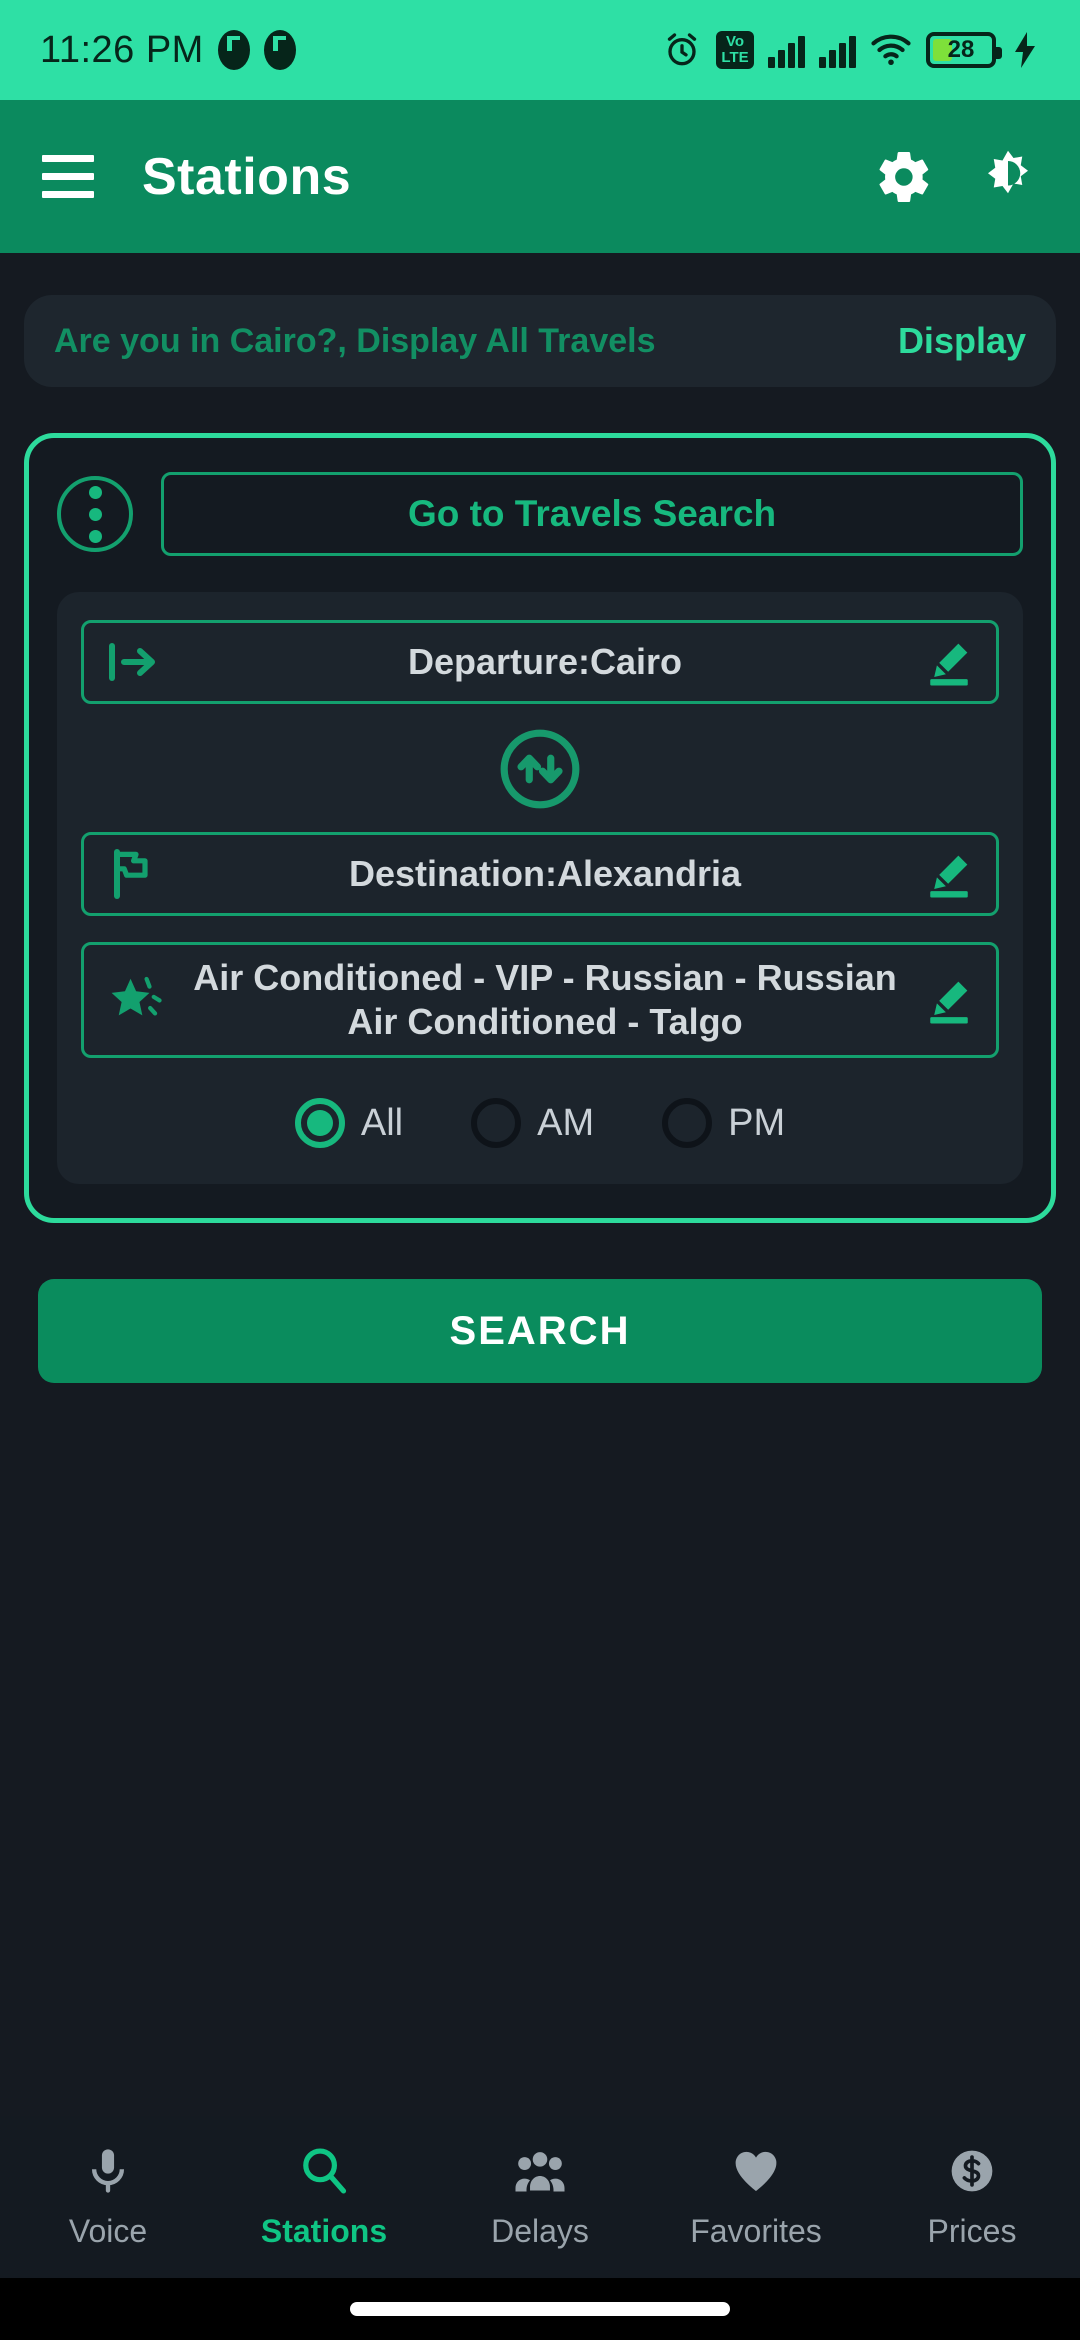 The width and height of the screenshot is (1080, 2340). Describe the element at coordinates (904, 177) in the screenshot. I see `gear-icon` at that location.